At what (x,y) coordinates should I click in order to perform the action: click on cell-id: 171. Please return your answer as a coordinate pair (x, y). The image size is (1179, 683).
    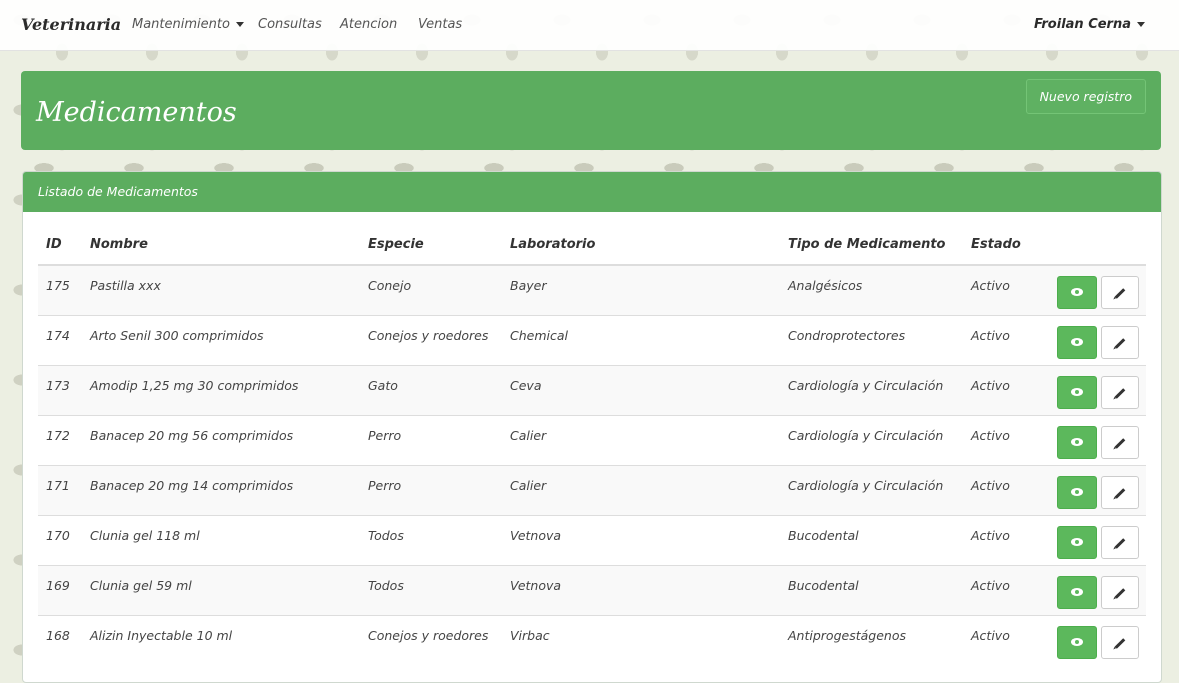
    Looking at the image, I should click on (60, 489).